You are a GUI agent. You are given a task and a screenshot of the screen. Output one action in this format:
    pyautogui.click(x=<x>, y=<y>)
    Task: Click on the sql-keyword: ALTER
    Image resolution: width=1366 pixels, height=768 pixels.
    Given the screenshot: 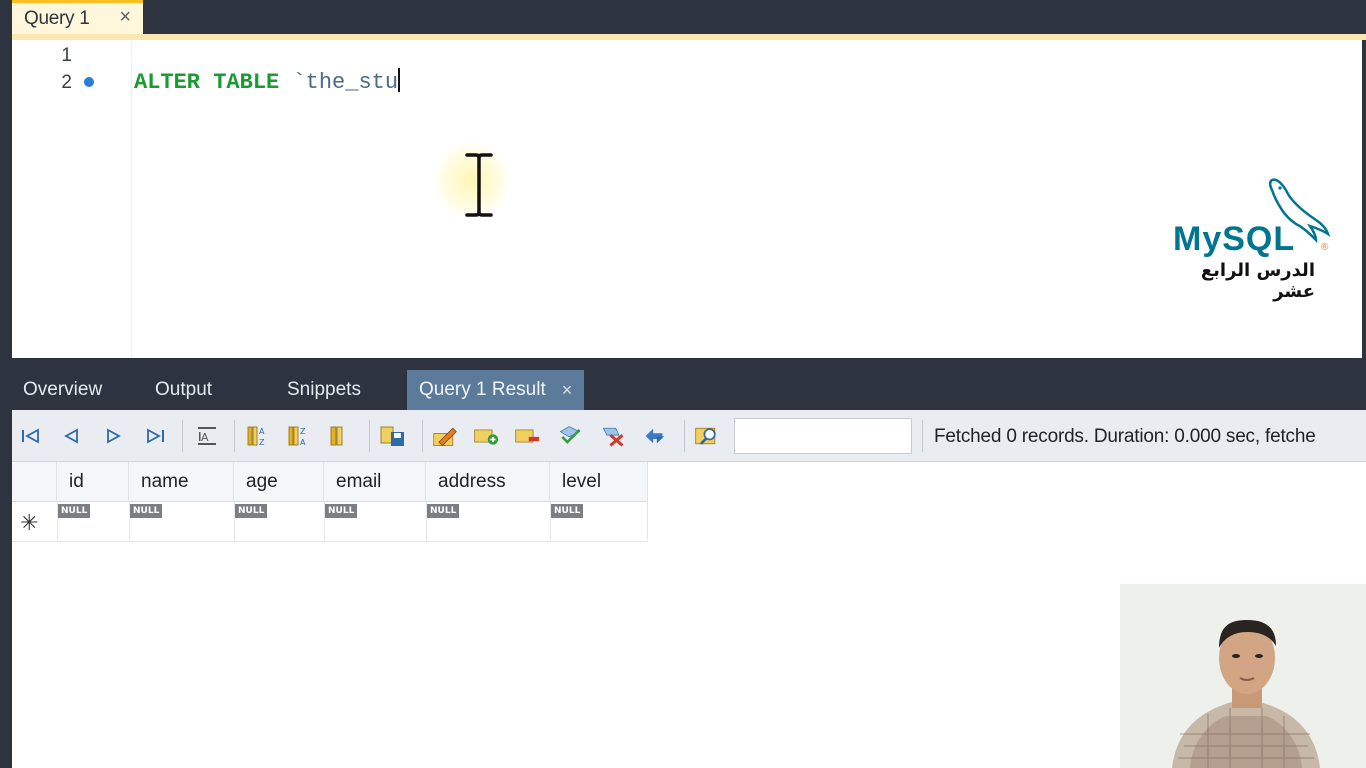 What is the action you would take?
    pyautogui.click(x=167, y=82)
    